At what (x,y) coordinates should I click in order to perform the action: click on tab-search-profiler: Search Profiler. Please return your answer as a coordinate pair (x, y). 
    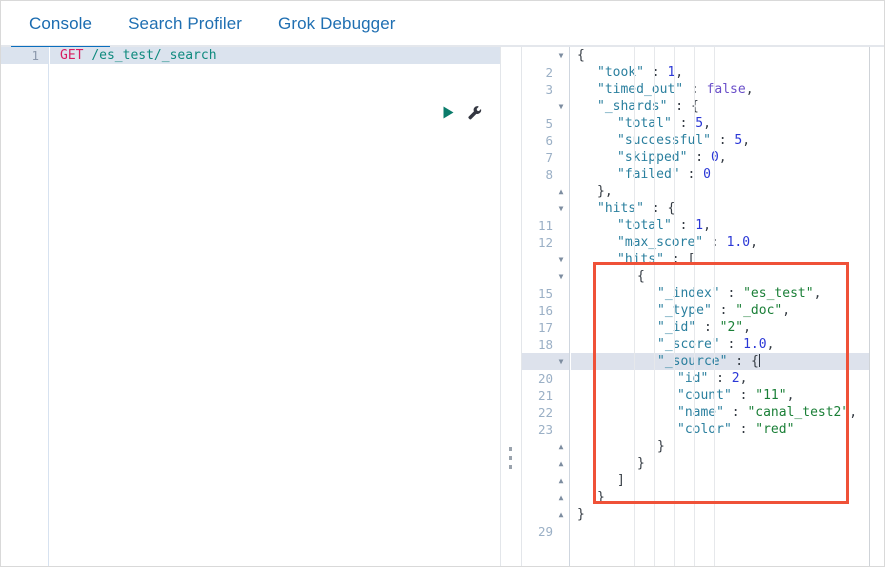
    Looking at the image, I should click on (185, 24).